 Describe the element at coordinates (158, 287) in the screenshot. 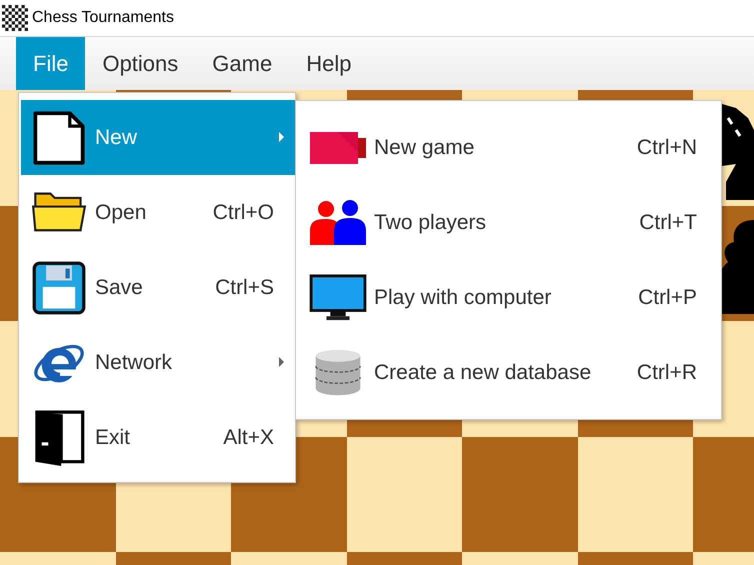

I see `menu-item: Save Ctrl+S` at that location.